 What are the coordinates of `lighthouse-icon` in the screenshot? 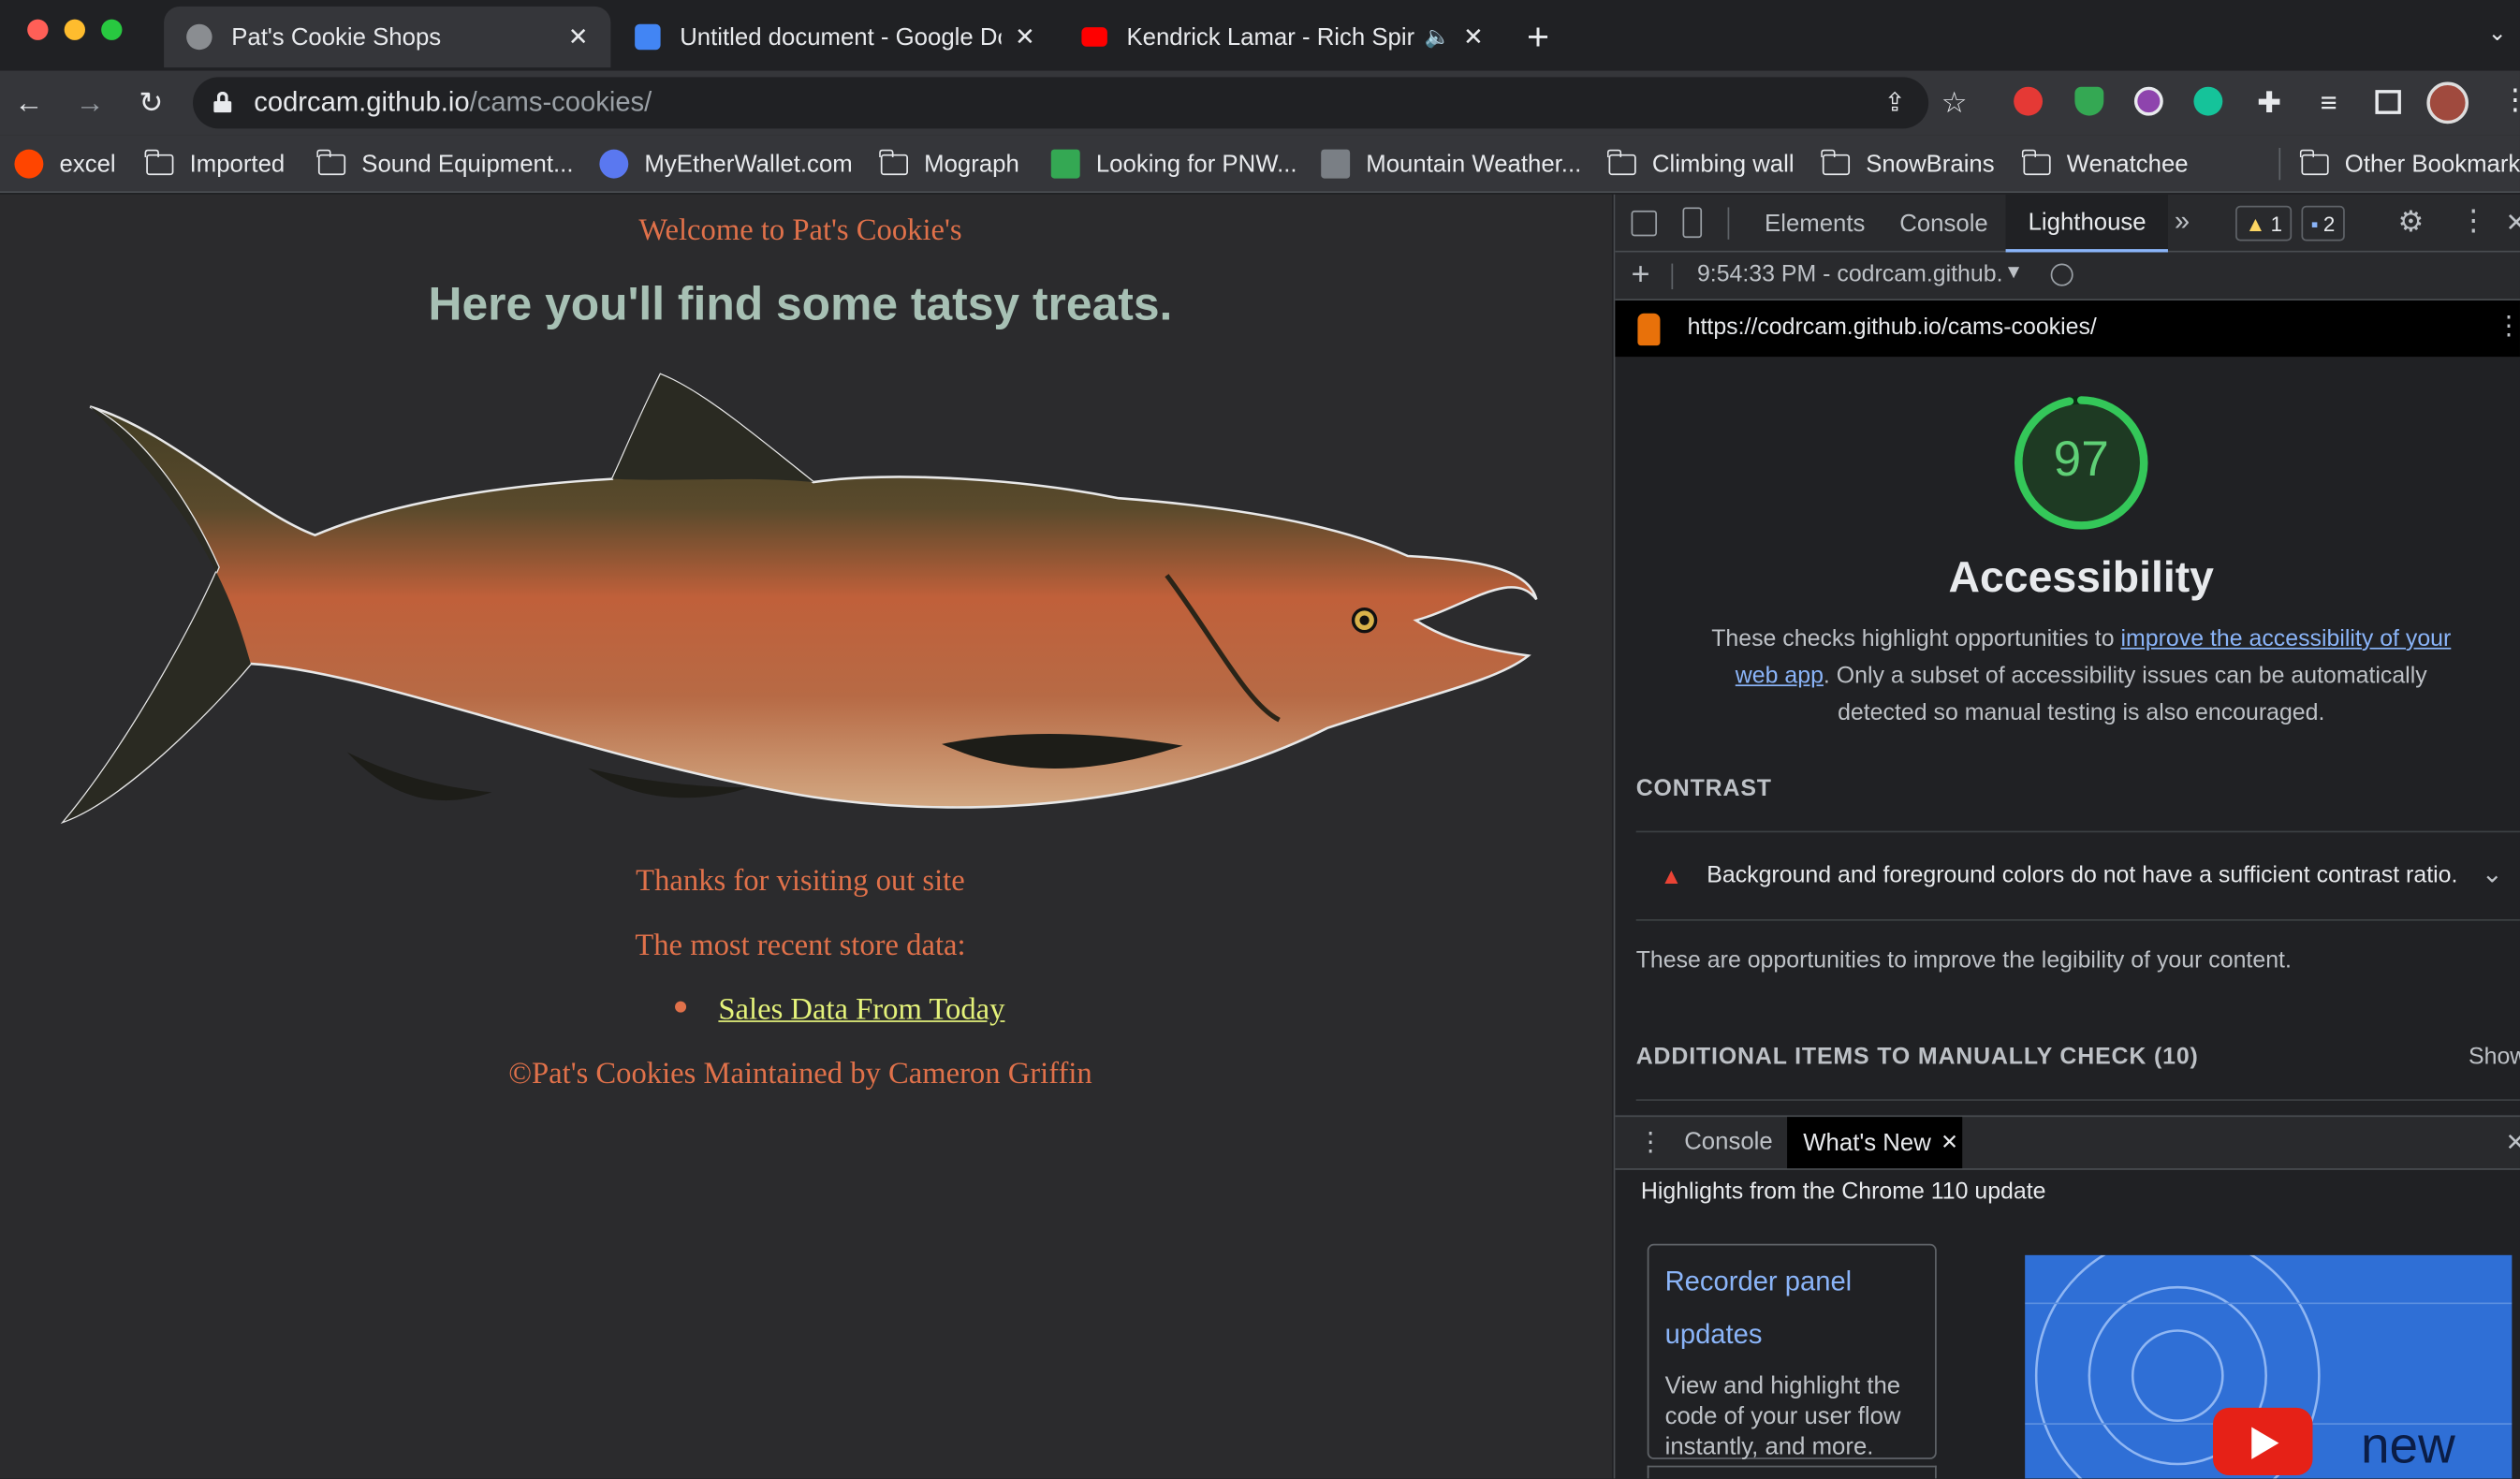 It's located at (1649, 329).